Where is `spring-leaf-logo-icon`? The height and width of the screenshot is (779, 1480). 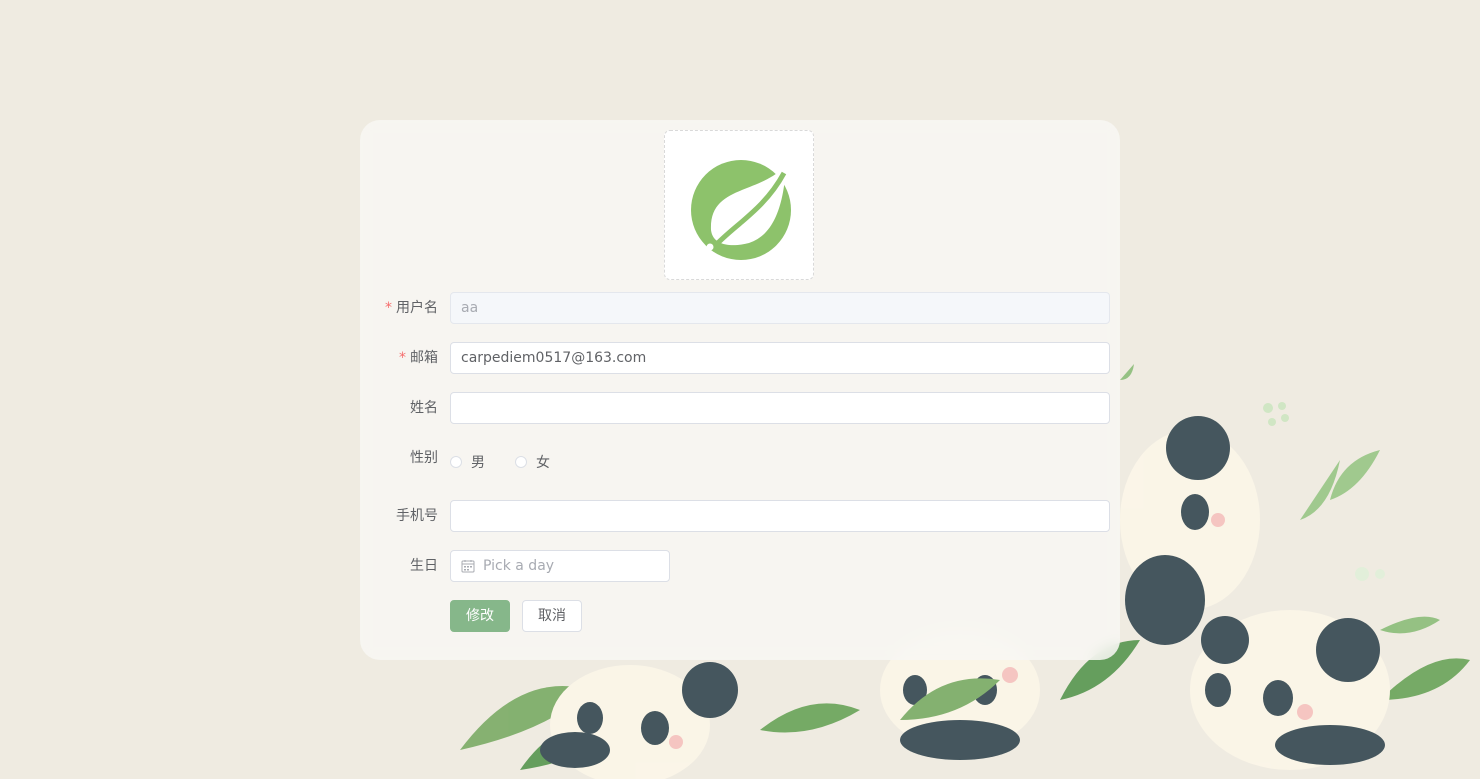 spring-leaf-logo-icon is located at coordinates (741, 210).